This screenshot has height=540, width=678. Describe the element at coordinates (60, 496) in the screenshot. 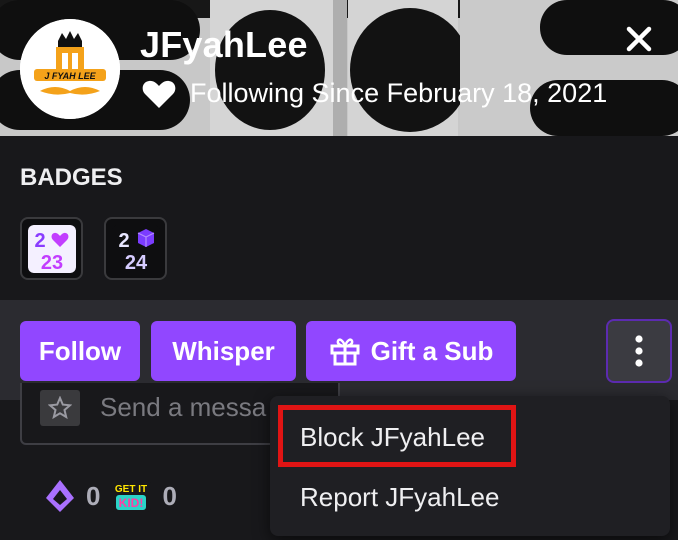

I see `channel-points-icon` at that location.